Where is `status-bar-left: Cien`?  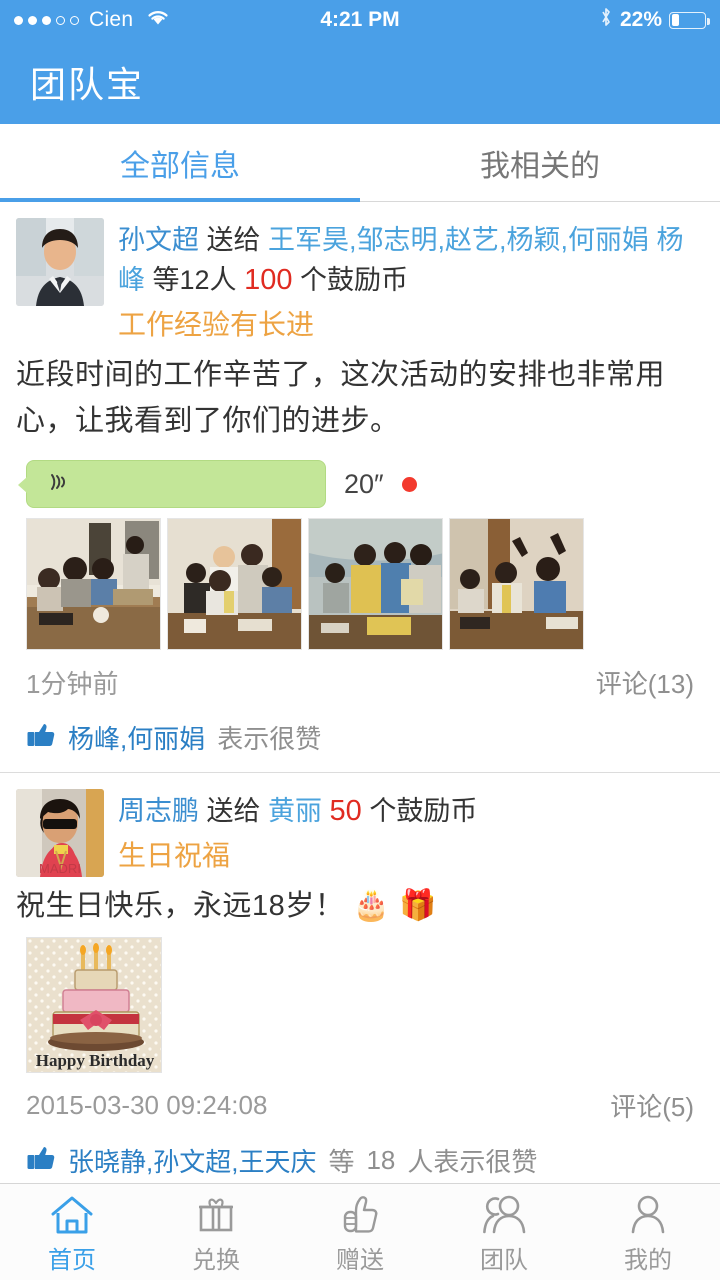
status-bar-left: Cien is located at coordinates (92, 20).